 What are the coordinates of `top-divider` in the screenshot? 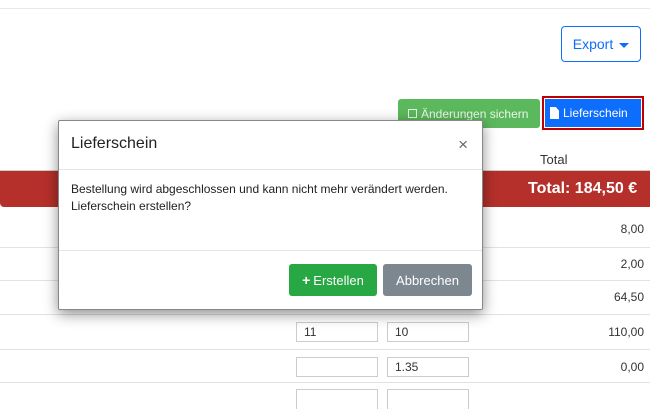 It's located at (325, 8).